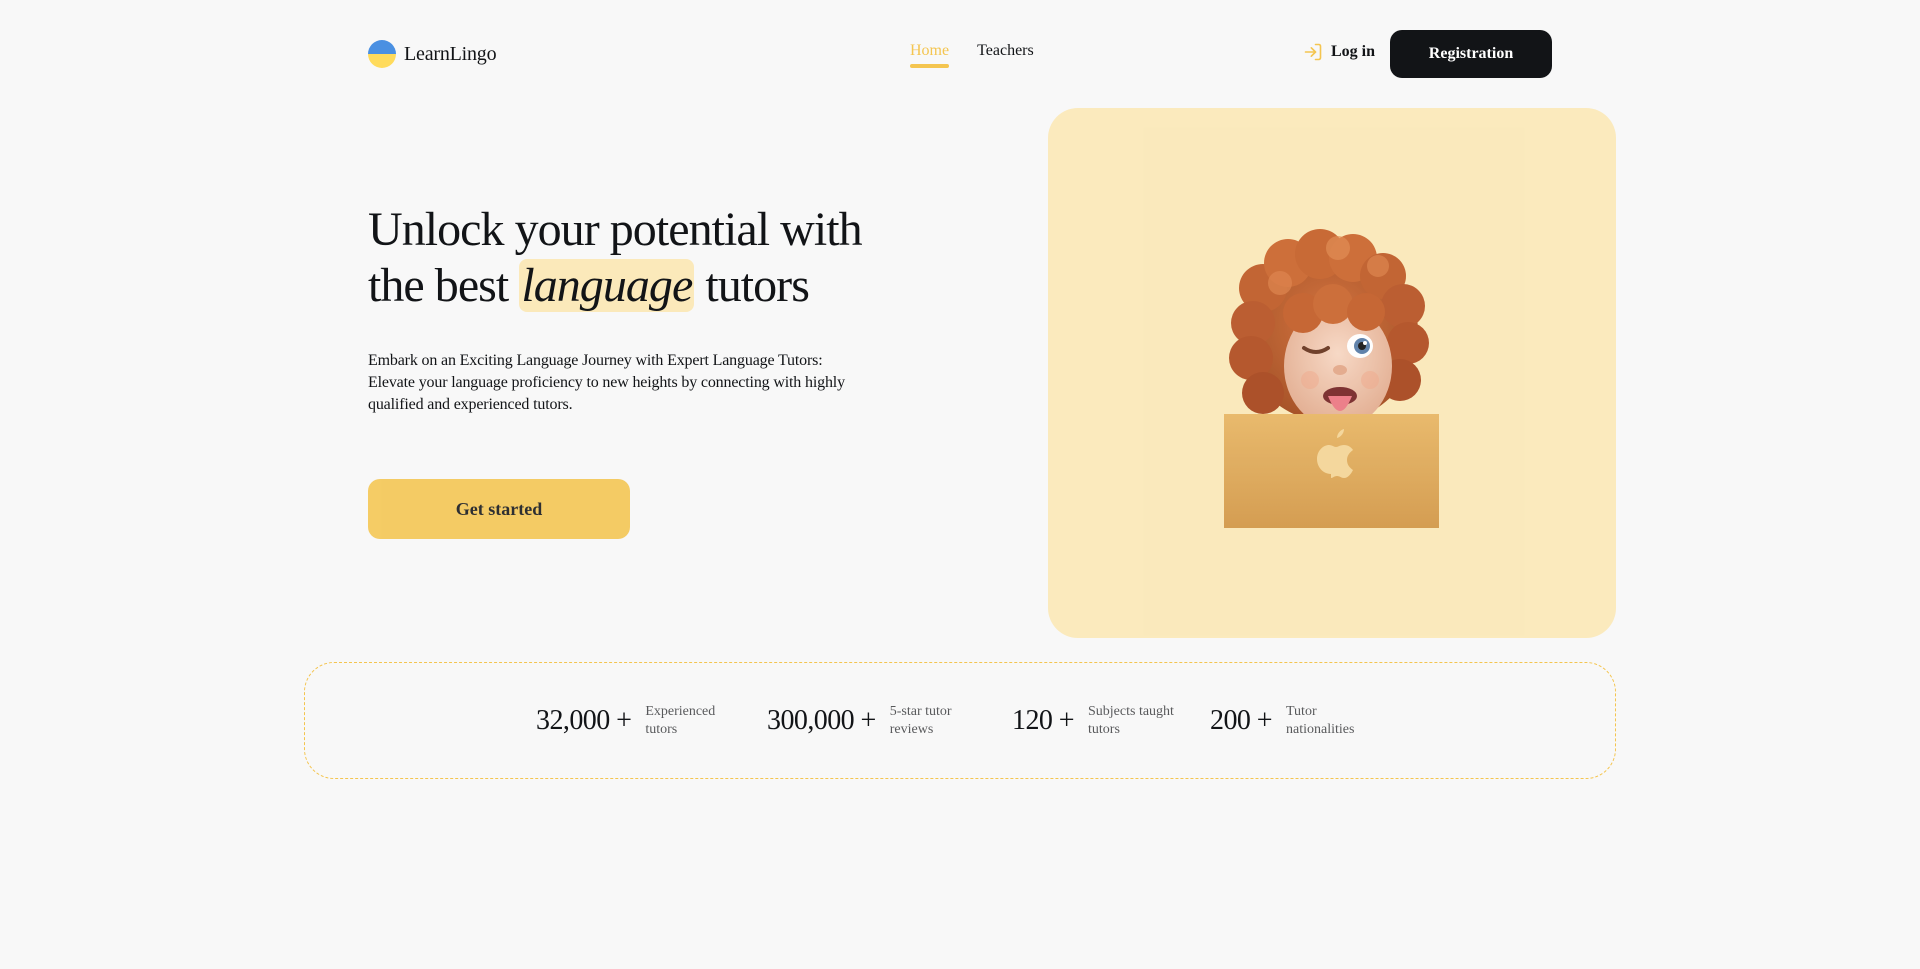 This screenshot has height=969, width=1920. I want to click on registration-button: Registration, so click(1471, 54).